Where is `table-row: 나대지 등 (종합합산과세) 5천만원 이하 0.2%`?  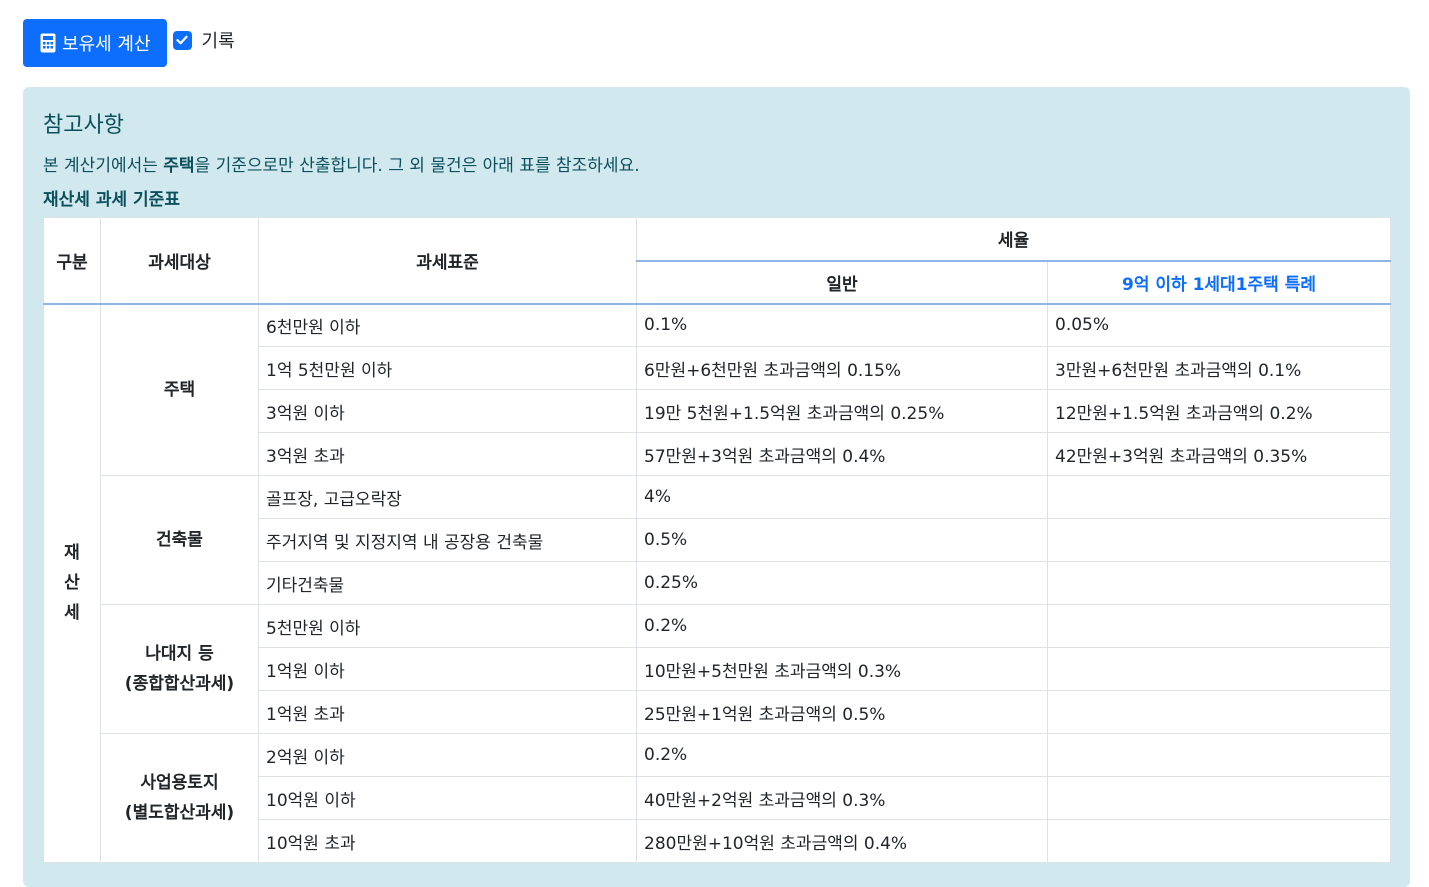 table-row: 나대지 등 (종합합산과세) 5천만원 이하 0.2% is located at coordinates (717, 669).